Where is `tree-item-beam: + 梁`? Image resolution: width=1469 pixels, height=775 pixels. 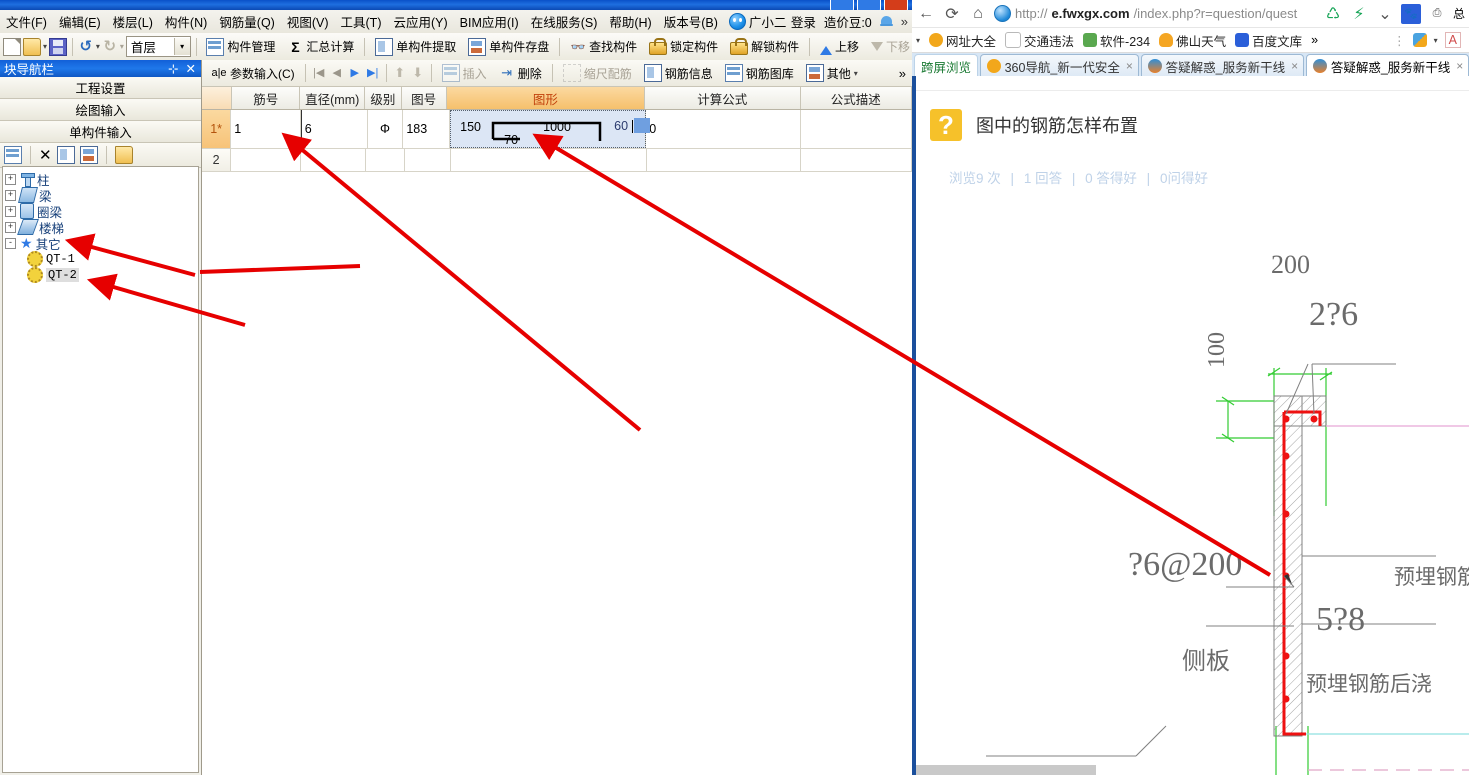
tree-item-beam: + 梁 is located at coordinates (101, 195).